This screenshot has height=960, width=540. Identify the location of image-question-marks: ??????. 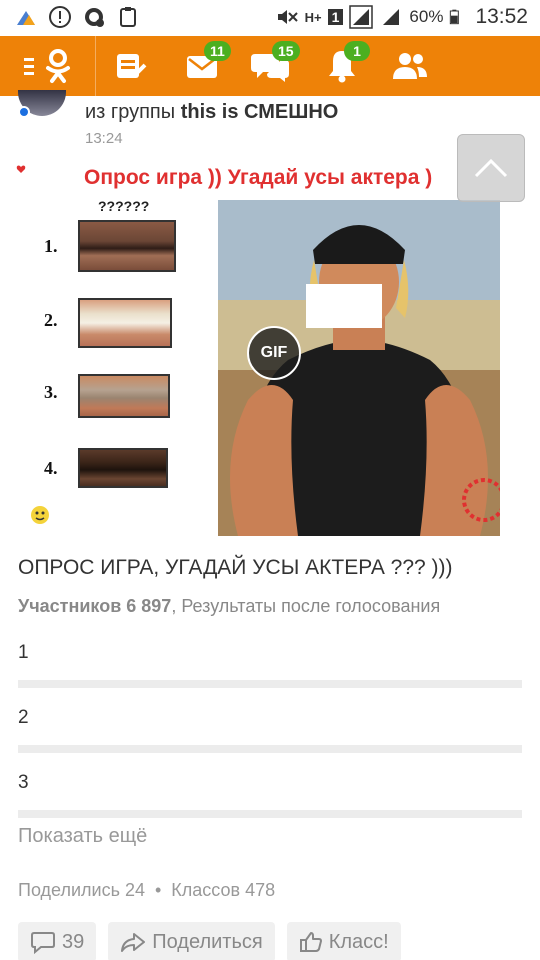
(124, 206).